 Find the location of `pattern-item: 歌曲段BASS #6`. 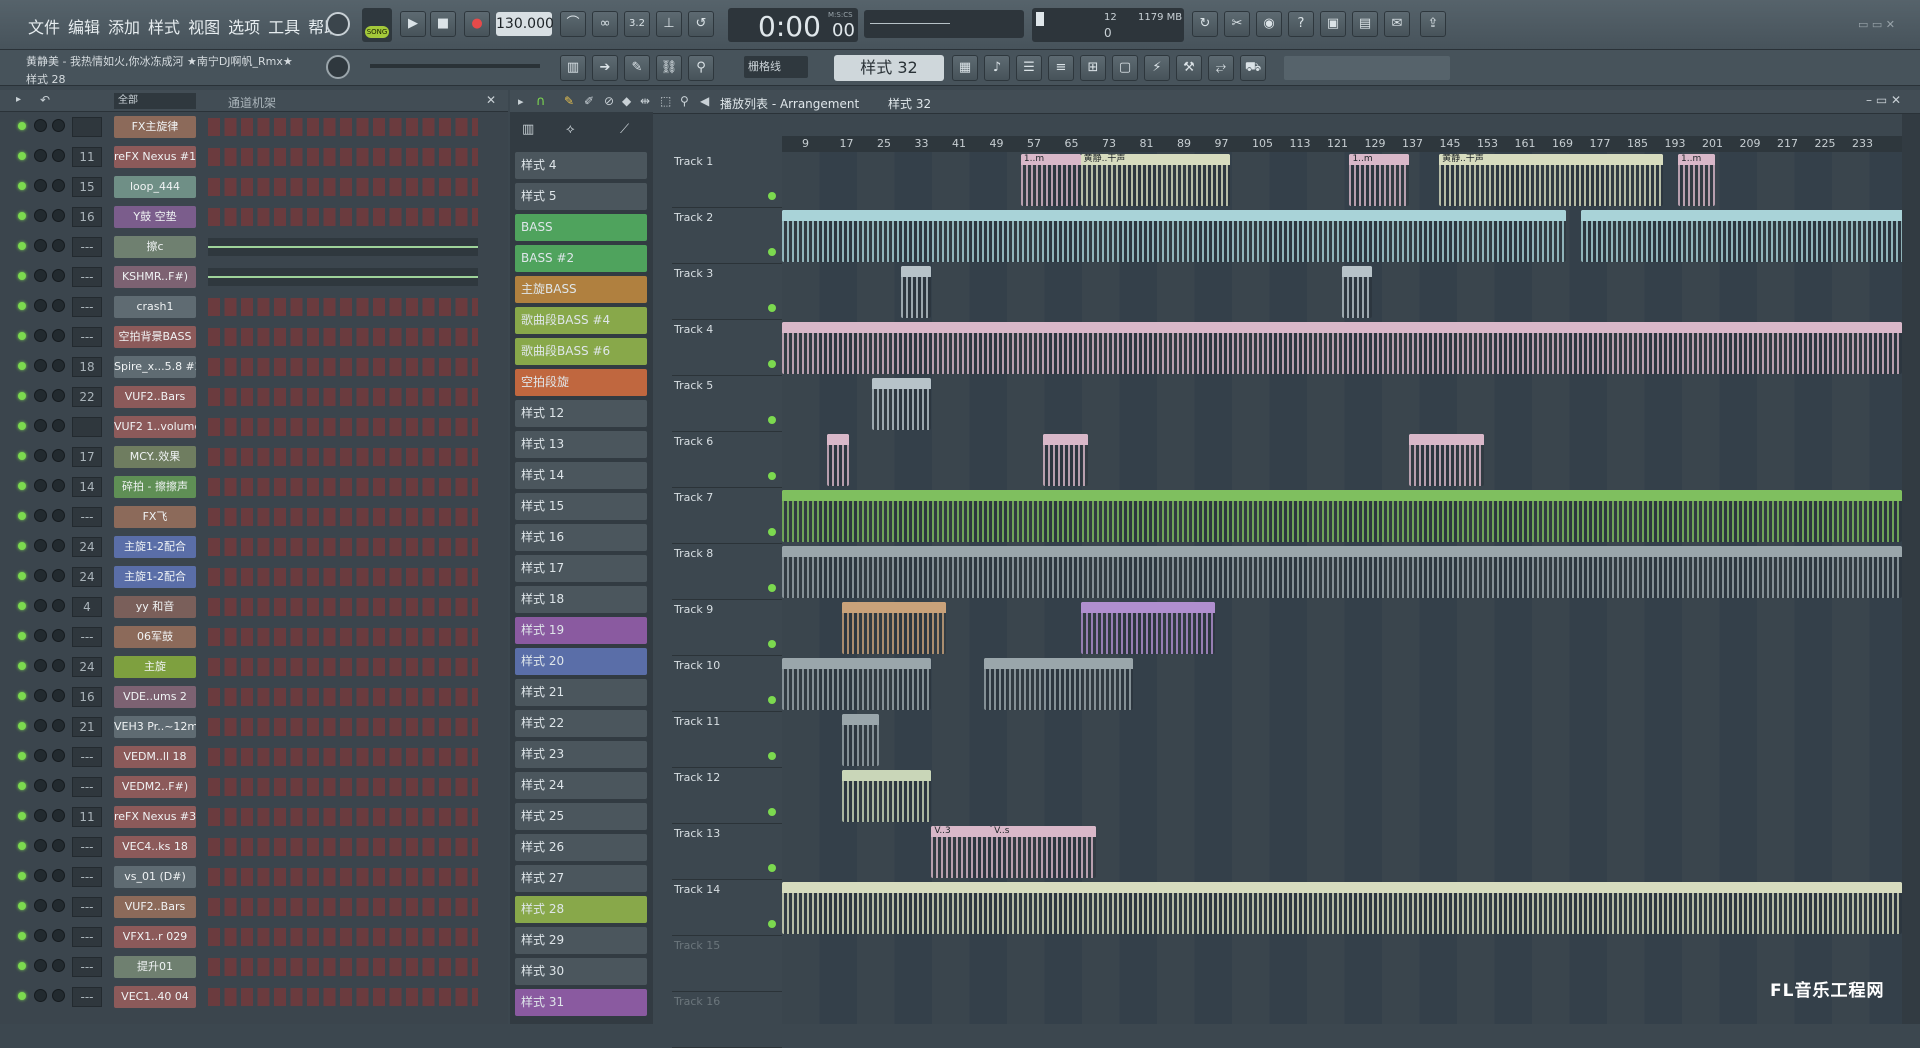

pattern-item: 歌曲段BASS #6 is located at coordinates (581, 351).